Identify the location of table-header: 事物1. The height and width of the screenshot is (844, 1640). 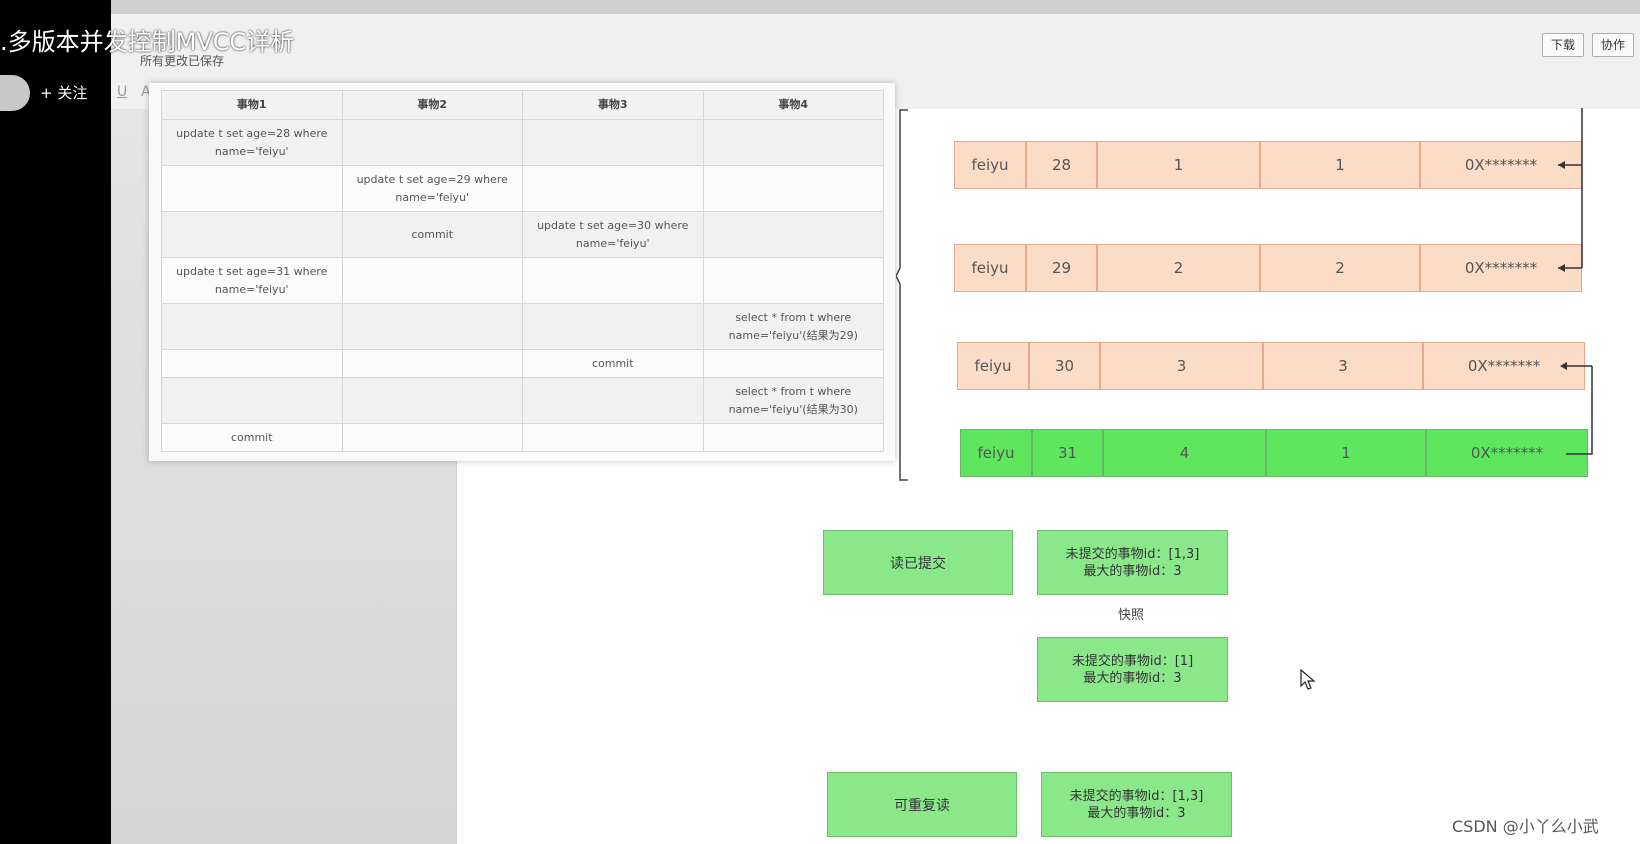
(252, 105).